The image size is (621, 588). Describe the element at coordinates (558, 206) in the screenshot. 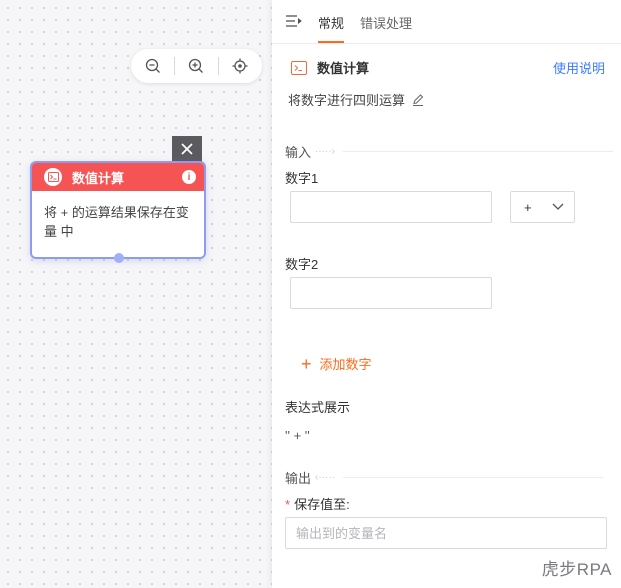

I see `chevron-down-icon` at that location.